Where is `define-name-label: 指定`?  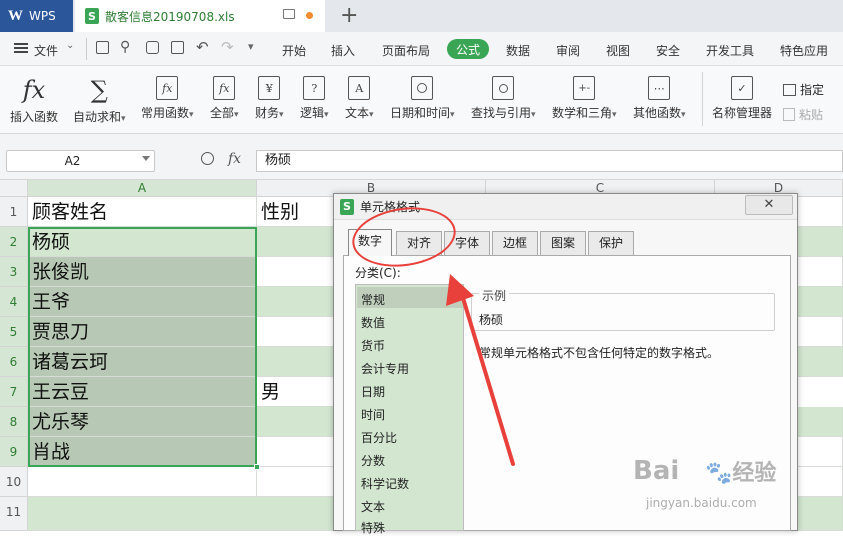 define-name-label: 指定 is located at coordinates (812, 90).